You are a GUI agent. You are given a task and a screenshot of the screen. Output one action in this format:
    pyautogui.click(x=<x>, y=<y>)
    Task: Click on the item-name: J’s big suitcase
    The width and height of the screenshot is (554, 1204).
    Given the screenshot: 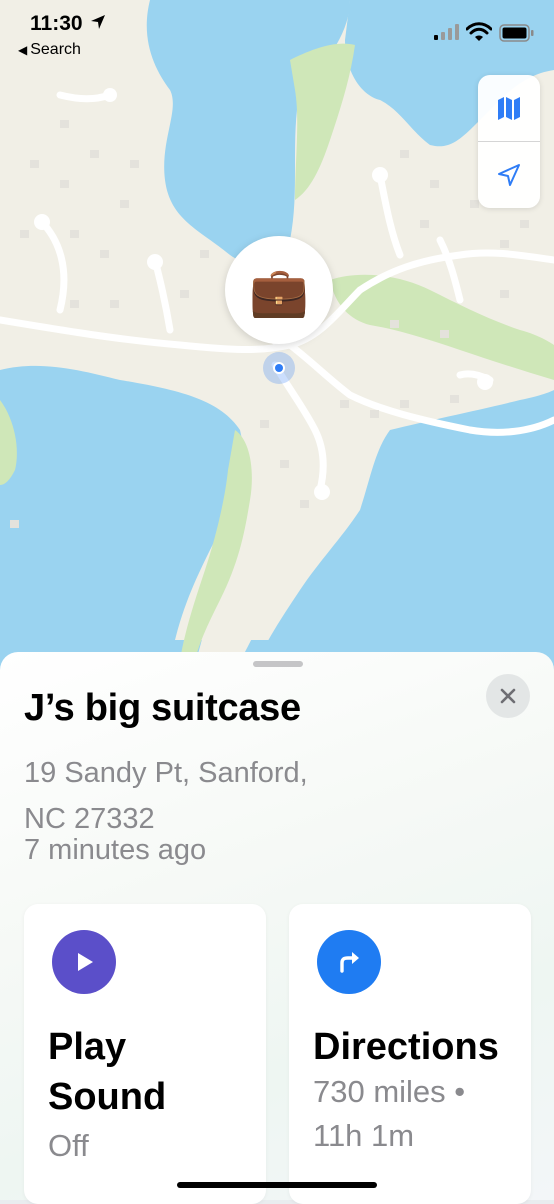 What is the action you would take?
    pyautogui.click(x=162, y=708)
    